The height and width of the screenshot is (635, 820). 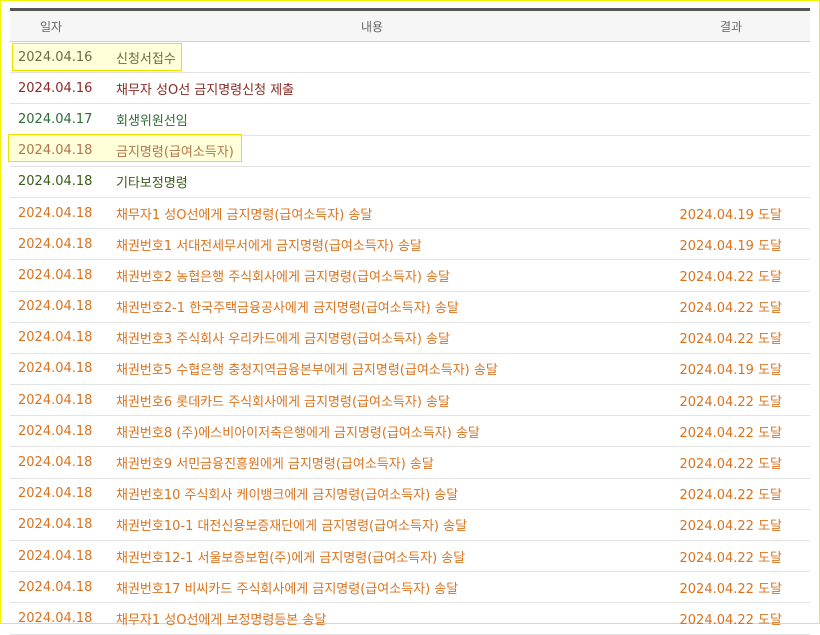 I want to click on row-content: 회생위원선임, so click(x=152, y=121).